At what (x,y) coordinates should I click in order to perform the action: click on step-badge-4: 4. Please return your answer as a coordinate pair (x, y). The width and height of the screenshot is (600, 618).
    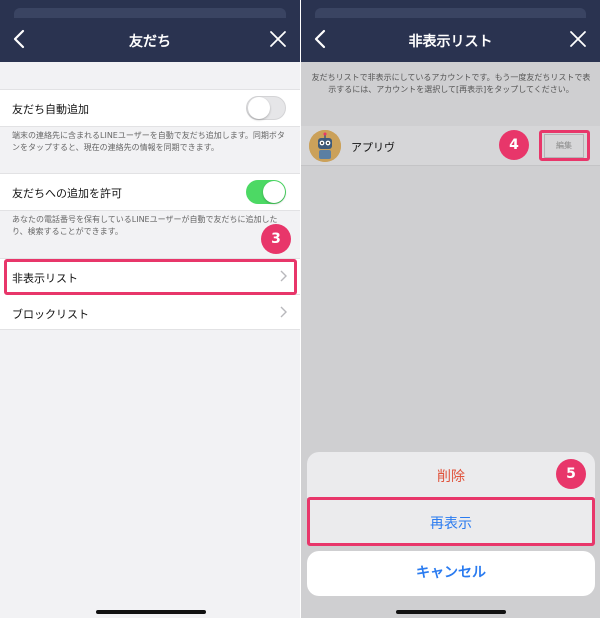
    Looking at the image, I should click on (514, 145).